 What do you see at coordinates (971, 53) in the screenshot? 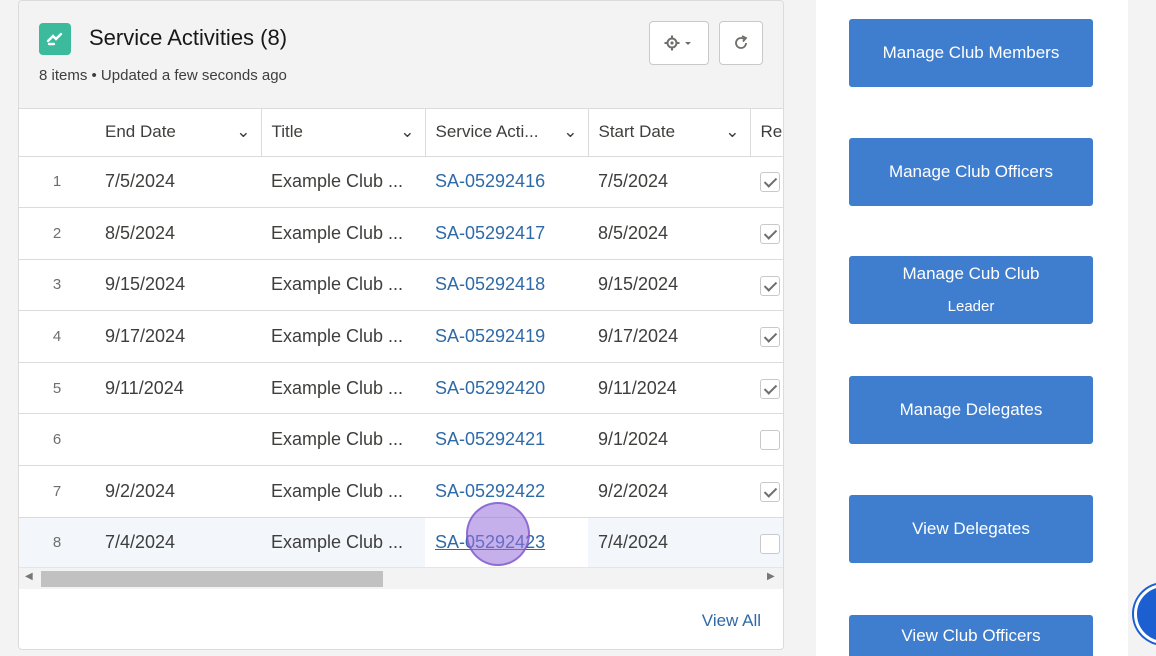
I see `manage-club-members-button: Manage Club Members` at bounding box center [971, 53].